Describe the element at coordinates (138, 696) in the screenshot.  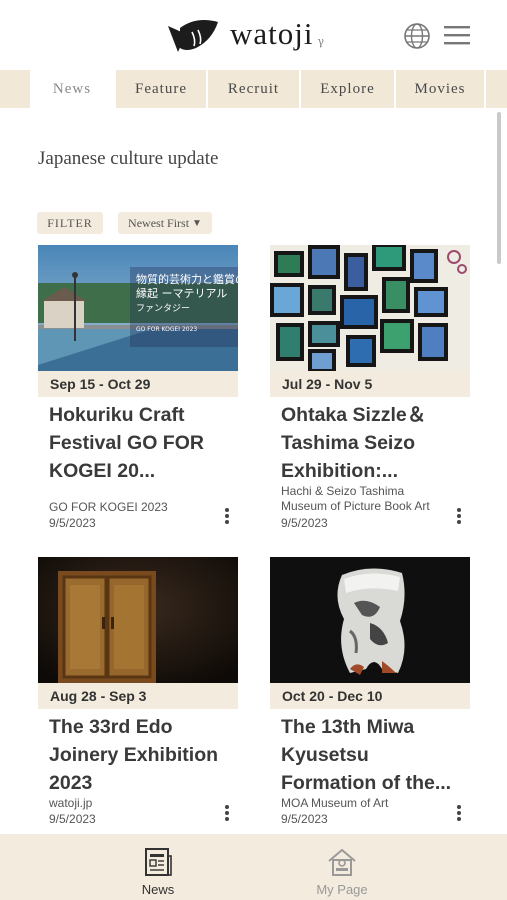
I see `event-date: Aug 28 - Sep 3` at that location.